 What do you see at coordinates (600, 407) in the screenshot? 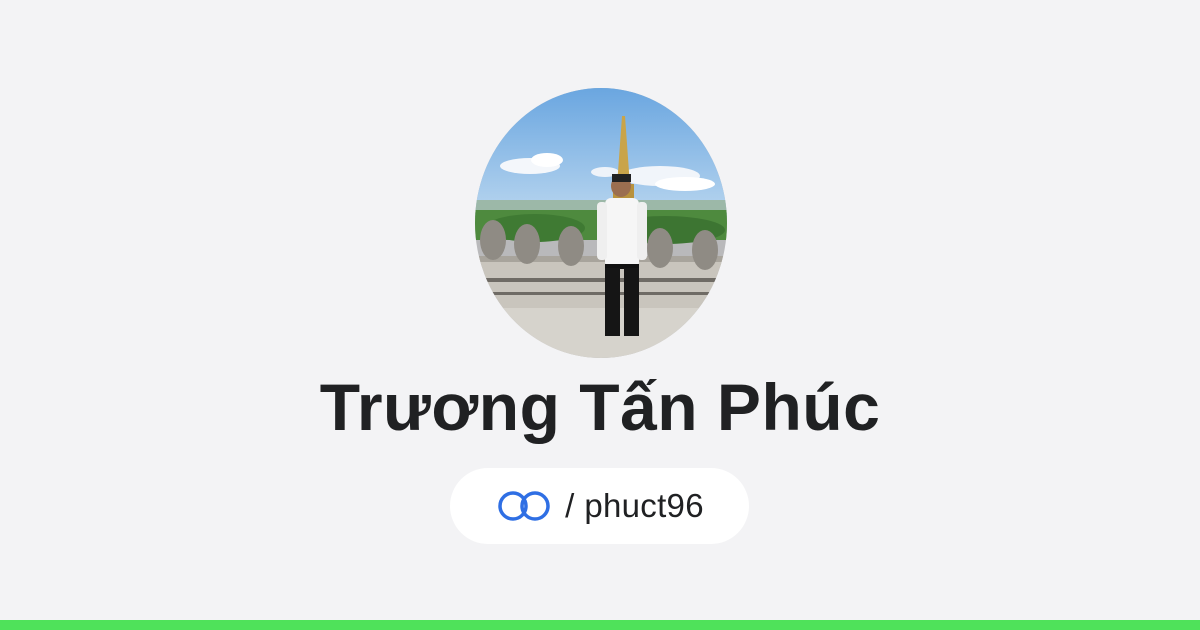
I see `profile-name: Trương Tấn Phúc` at bounding box center [600, 407].